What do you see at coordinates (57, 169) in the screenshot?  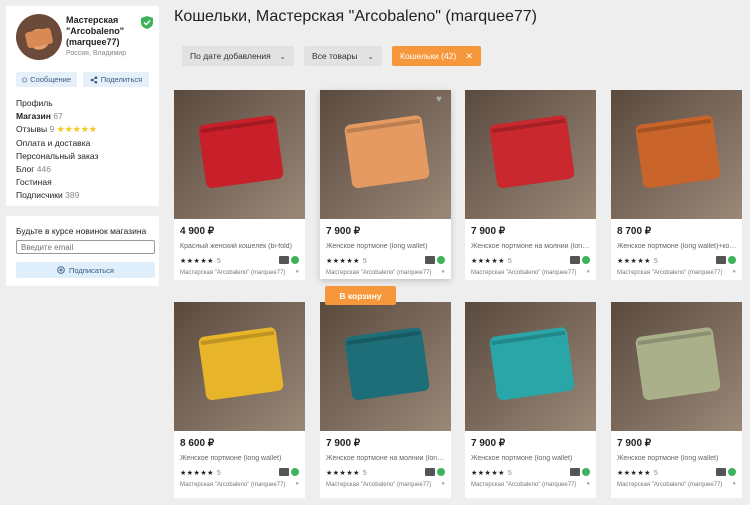 I see `menu-item-blog: Блог 446` at bounding box center [57, 169].